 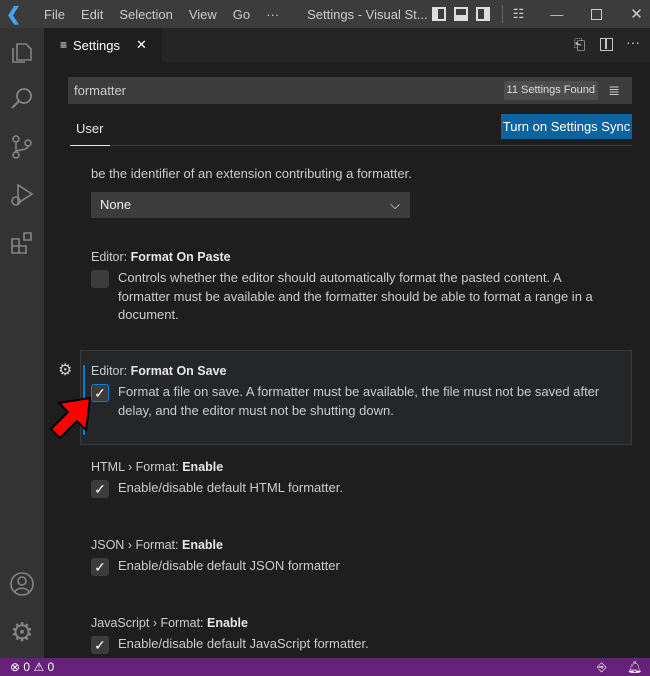 I want to click on problems-indicator: ⊗ 0 ⚠ 0, so click(x=32, y=667).